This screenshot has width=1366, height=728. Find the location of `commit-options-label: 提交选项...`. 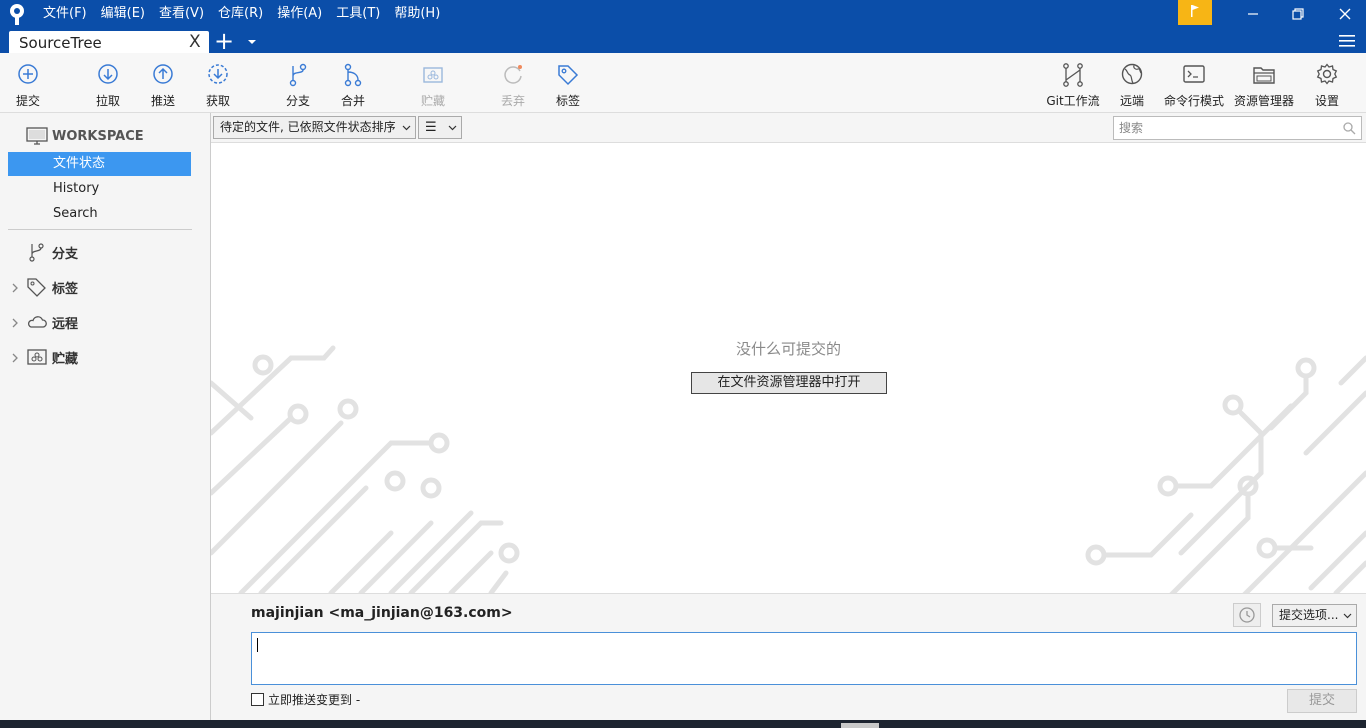

commit-options-label: 提交选项... is located at coordinates (1309, 615).